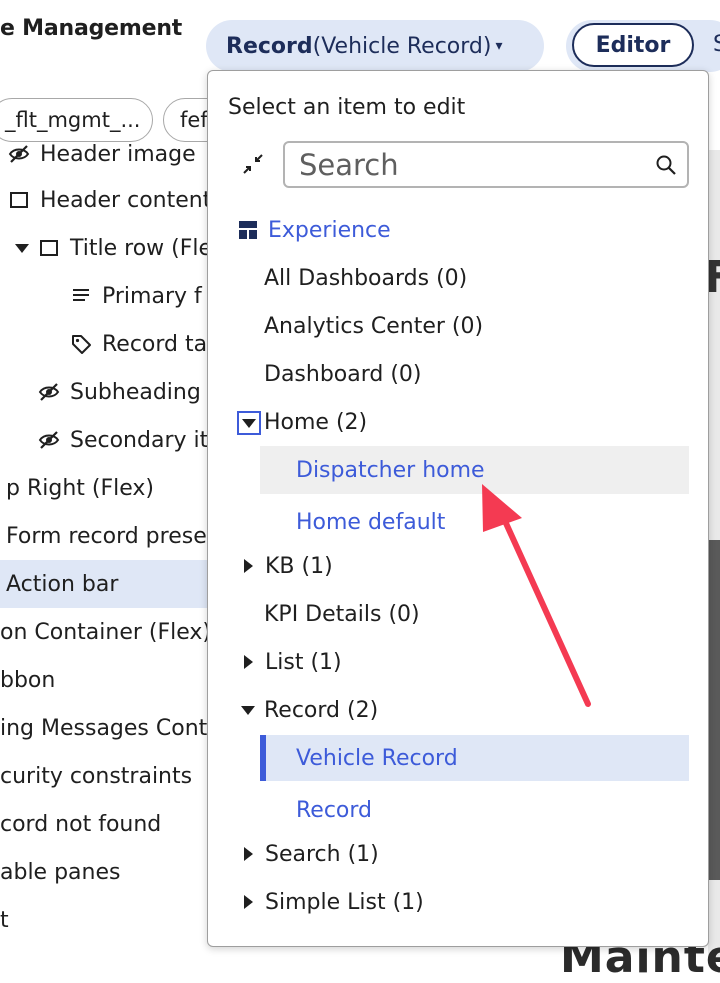  I want to click on chevron-down-icon: ▾, so click(499, 46).